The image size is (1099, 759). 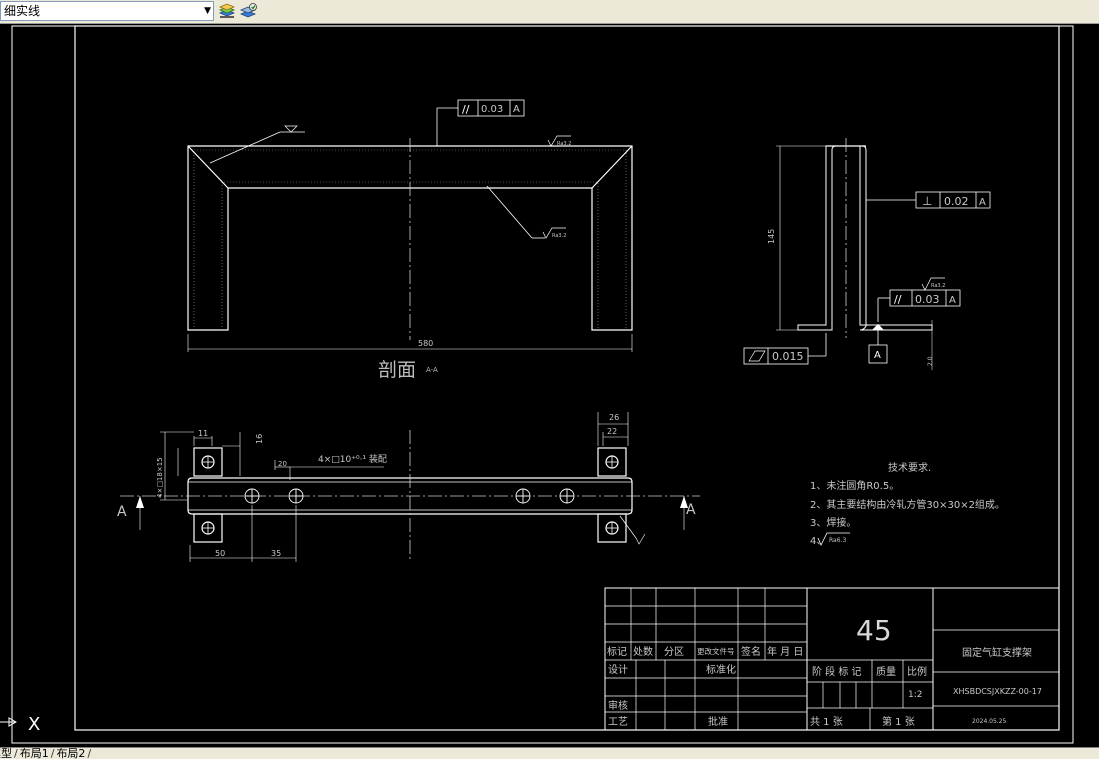 What do you see at coordinates (785, 651) in the screenshot?
I see `tb-header-date: 年 月 日` at bounding box center [785, 651].